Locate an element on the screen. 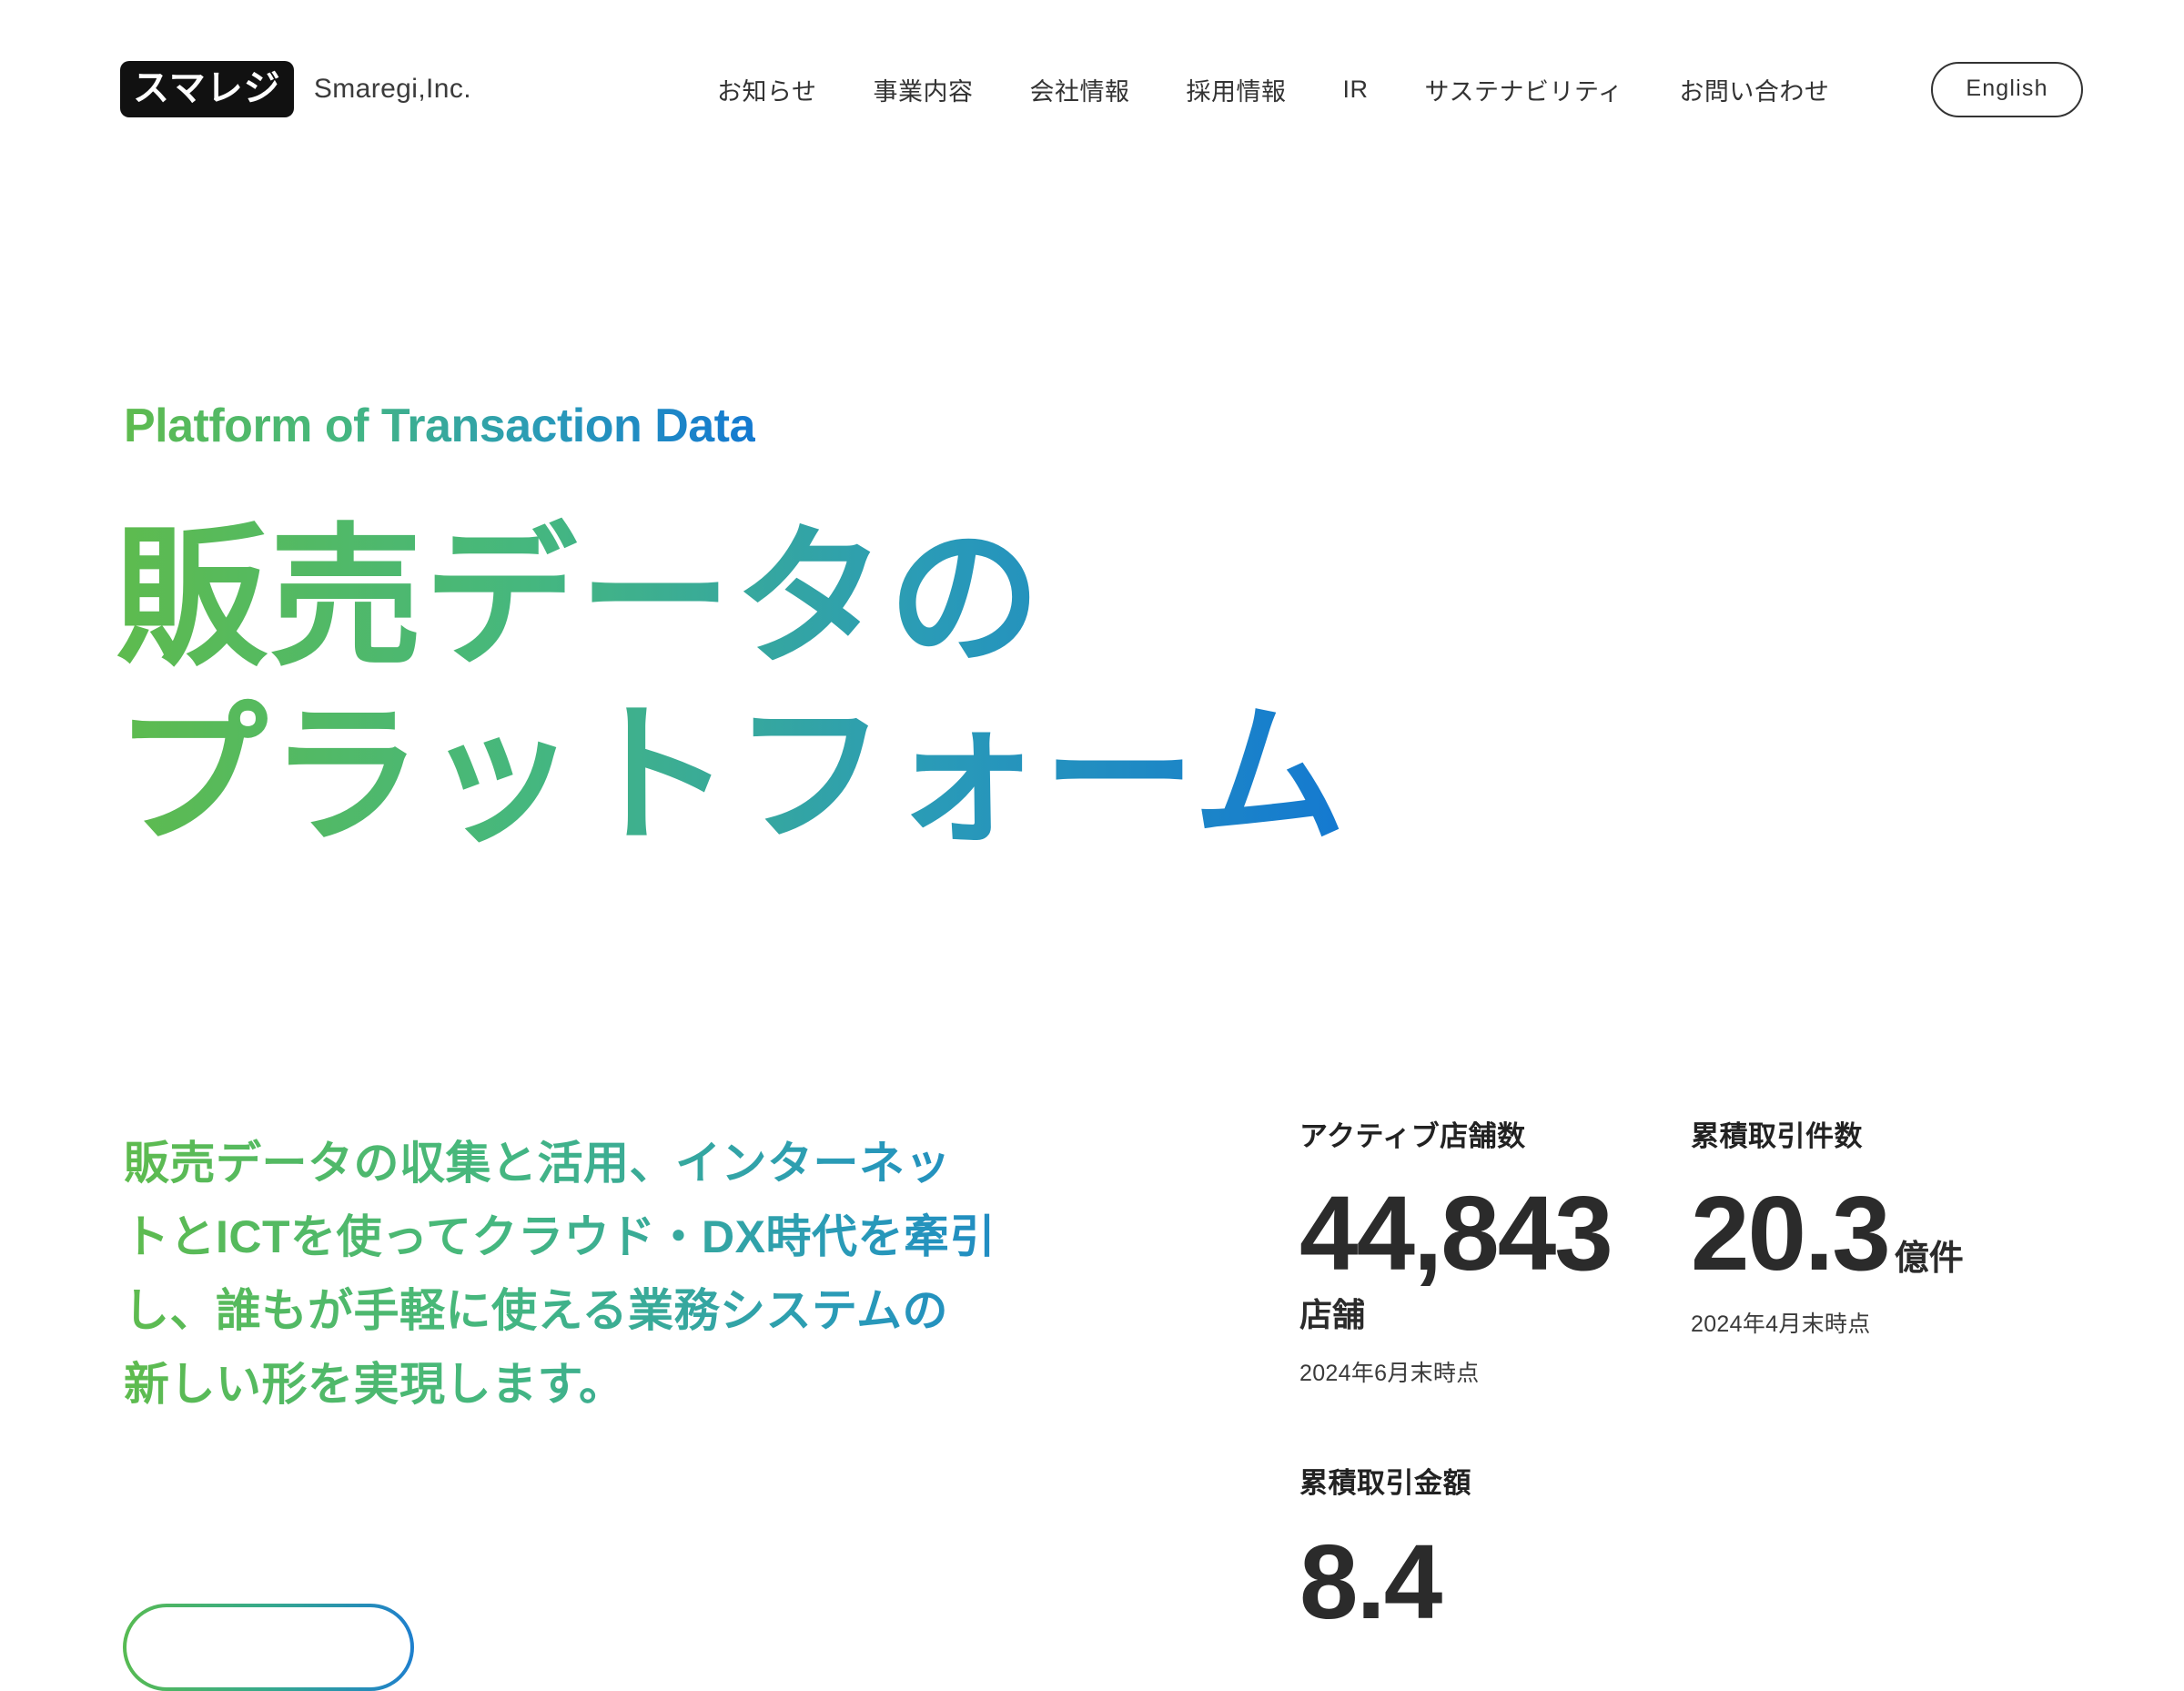 This screenshot has width=2184, height=1691. stat-cumulative-transactions: 累積取引件数 20.3 億件 2024年4月末時点 is located at coordinates (1887, 1229).